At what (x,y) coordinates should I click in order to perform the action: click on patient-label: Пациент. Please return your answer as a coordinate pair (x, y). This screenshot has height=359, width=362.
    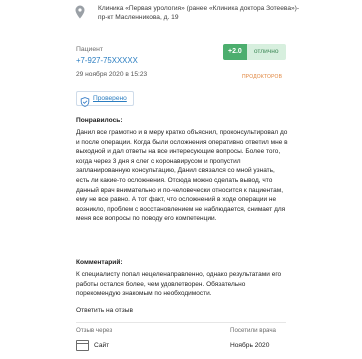
    Looking at the image, I should click on (90, 49).